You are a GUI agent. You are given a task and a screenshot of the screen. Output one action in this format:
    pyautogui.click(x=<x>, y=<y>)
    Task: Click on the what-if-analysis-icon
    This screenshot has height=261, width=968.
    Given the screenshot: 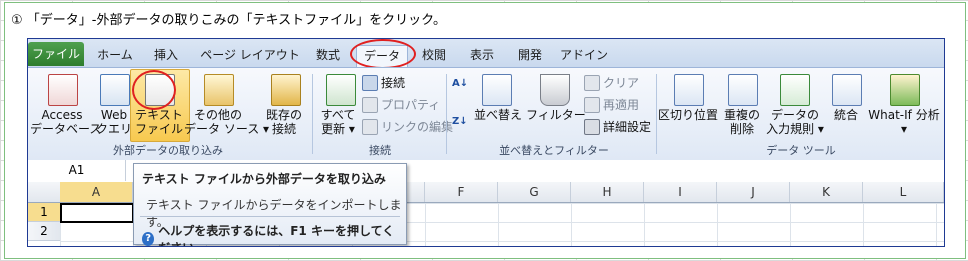 What is the action you would take?
    pyautogui.click(x=905, y=90)
    